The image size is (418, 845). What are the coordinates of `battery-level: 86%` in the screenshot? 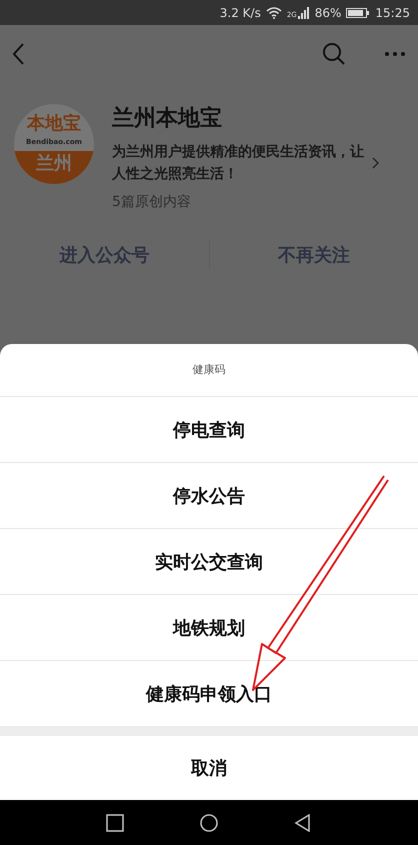 It's located at (328, 13).